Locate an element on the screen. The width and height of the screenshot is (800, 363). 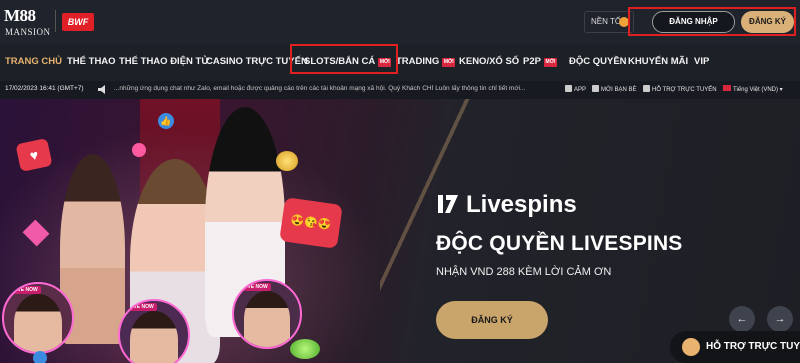
nav-label: P2P is located at coordinates (532, 61).